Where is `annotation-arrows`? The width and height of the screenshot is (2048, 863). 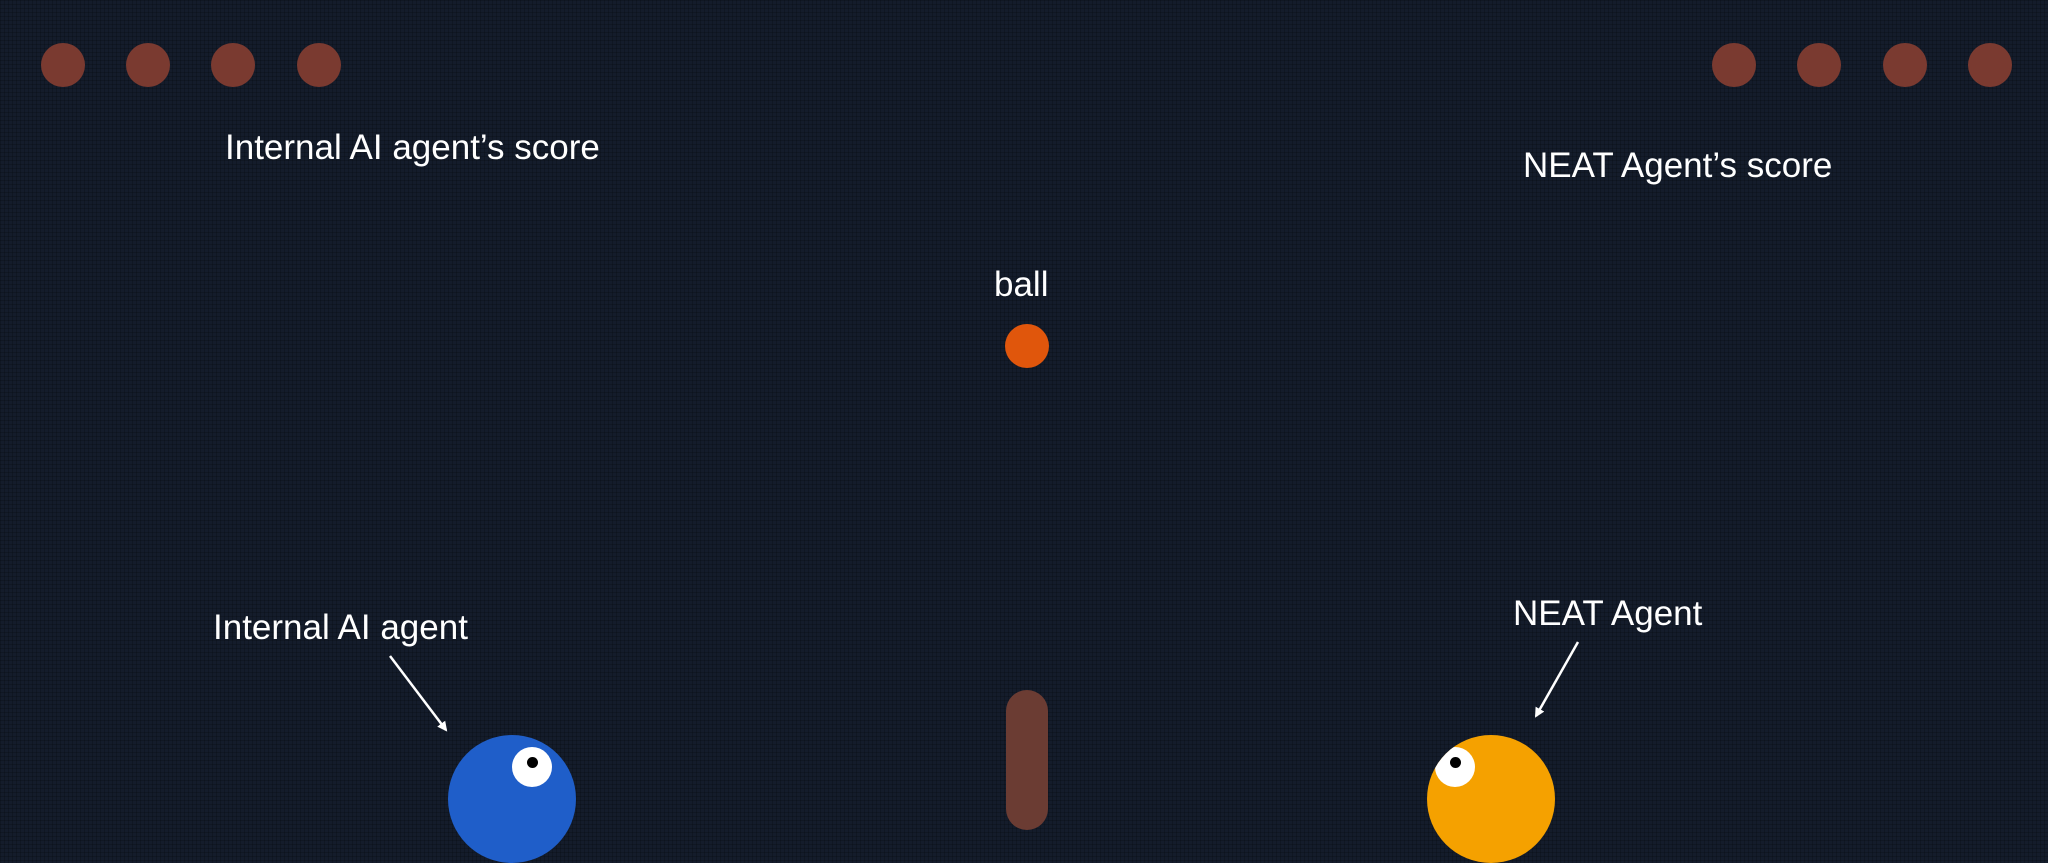 annotation-arrows is located at coordinates (984, 686).